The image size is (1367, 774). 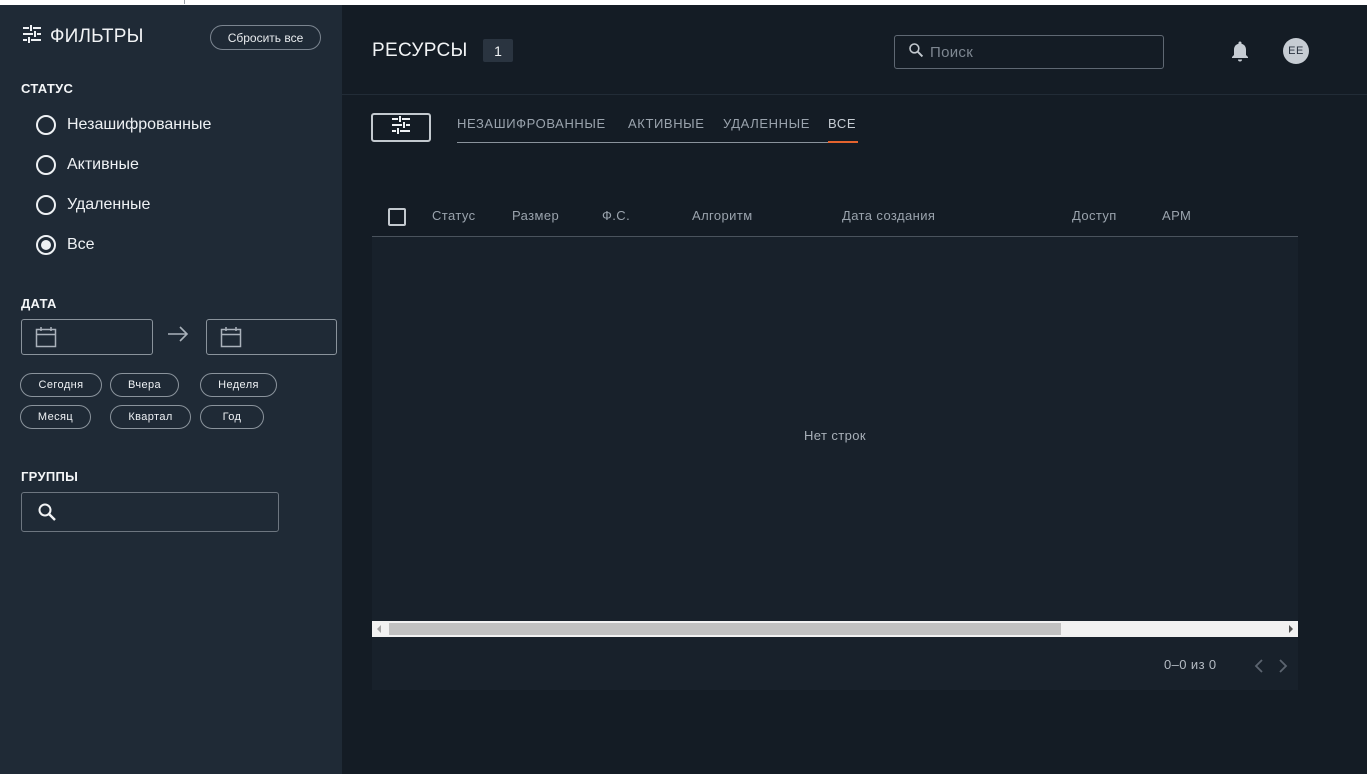 I want to click on tab-all: ВСЕ, so click(x=842, y=123).